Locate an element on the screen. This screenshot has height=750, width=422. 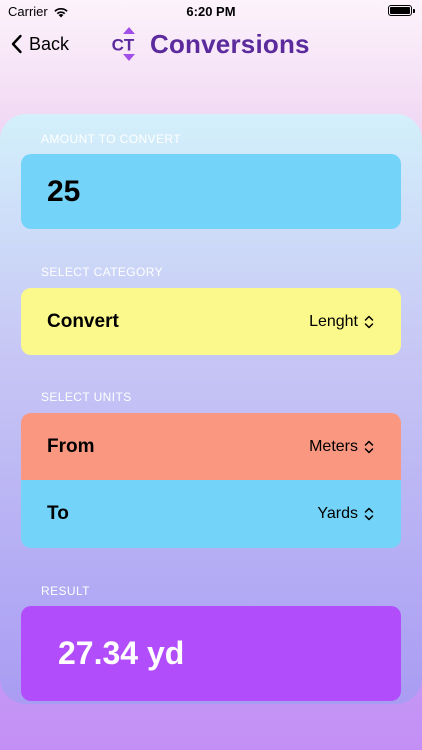
from-unit-picker: From Meters is located at coordinates (211, 446).